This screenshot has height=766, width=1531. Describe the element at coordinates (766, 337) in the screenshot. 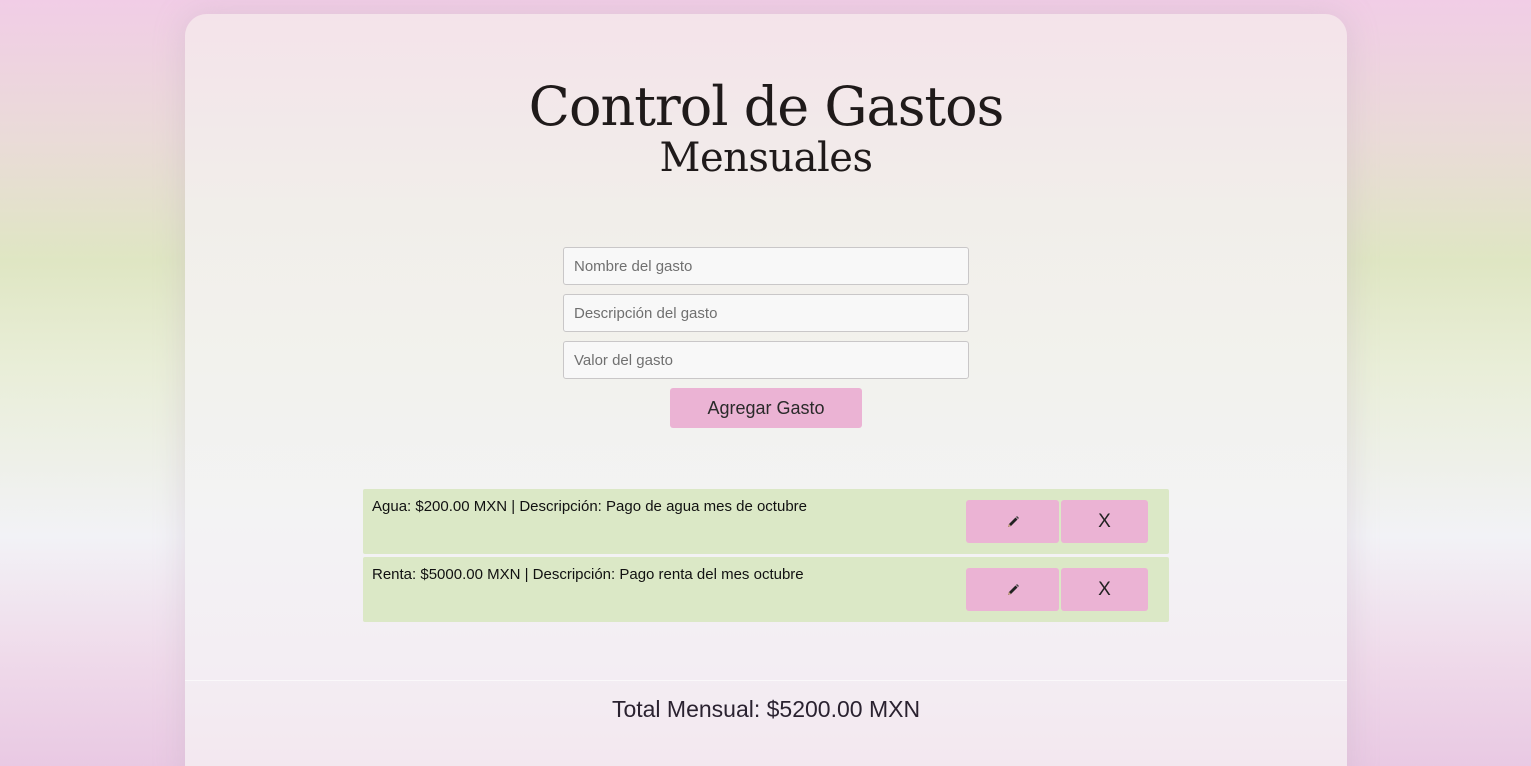

I see `expense-form: Agregar Gasto` at that location.